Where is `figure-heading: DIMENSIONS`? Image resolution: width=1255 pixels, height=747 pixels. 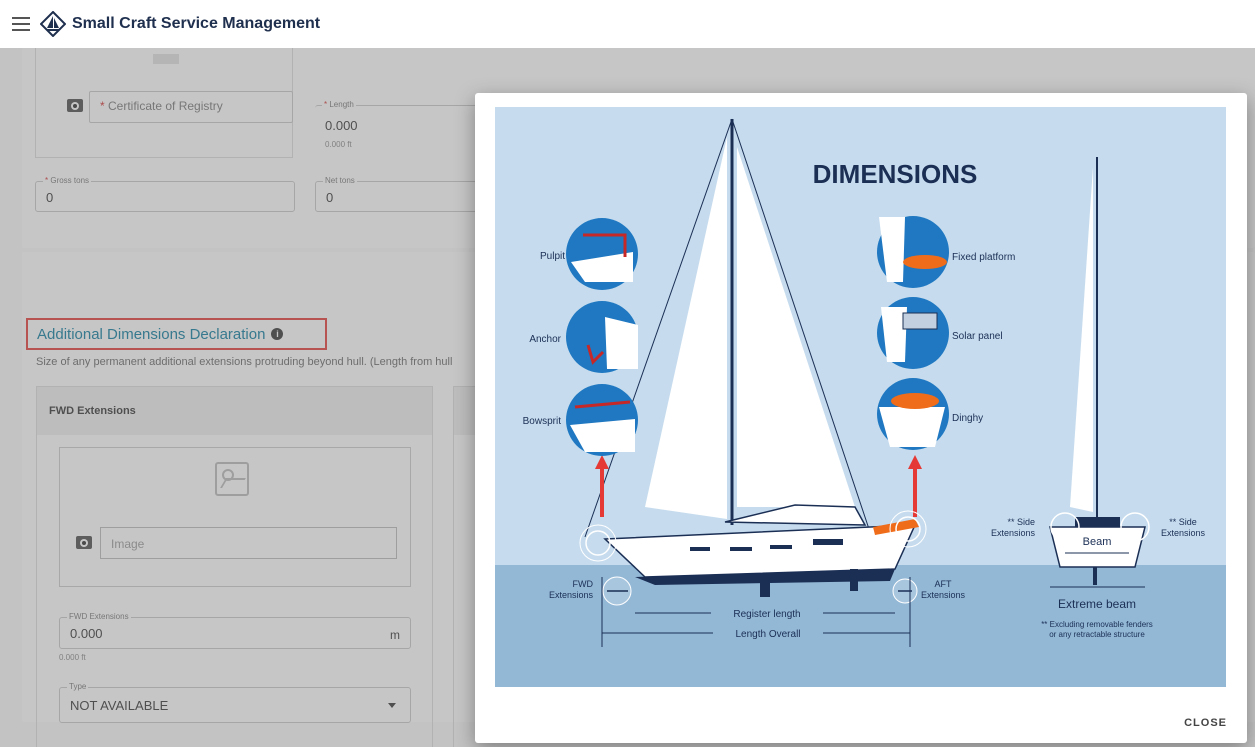 figure-heading: DIMENSIONS is located at coordinates (895, 174).